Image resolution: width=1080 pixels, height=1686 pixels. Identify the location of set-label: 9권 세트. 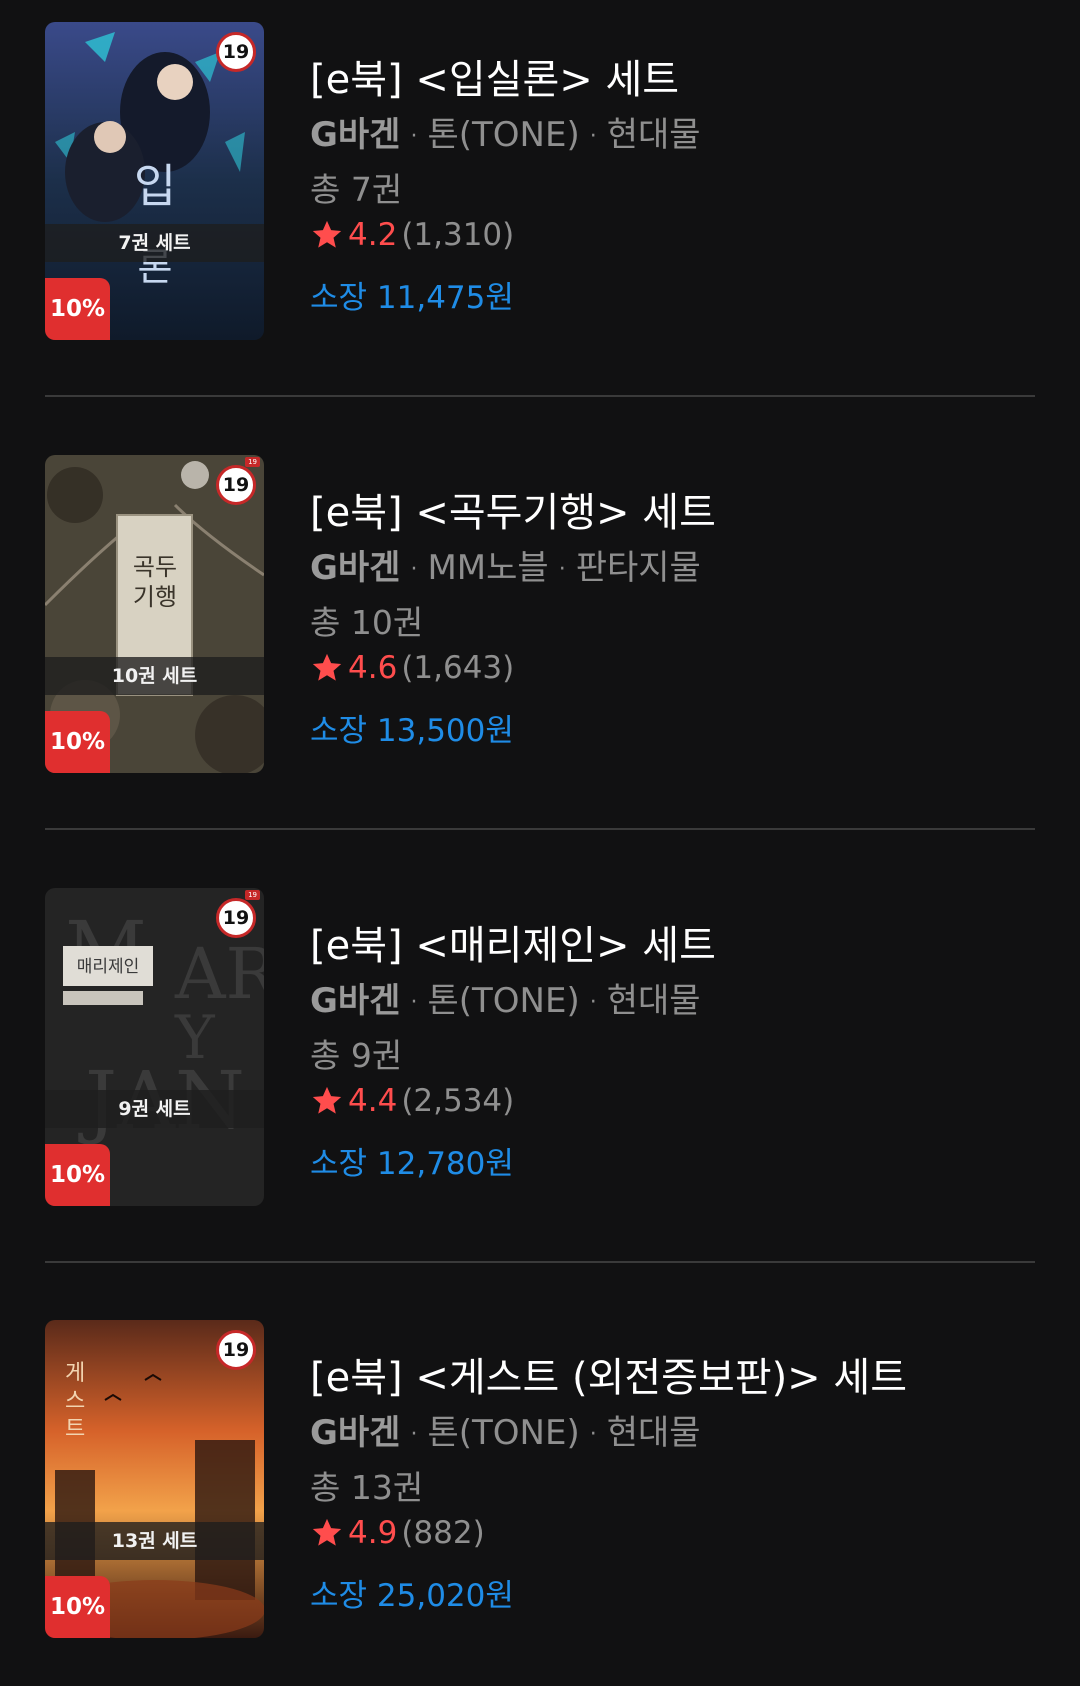
(154, 1109).